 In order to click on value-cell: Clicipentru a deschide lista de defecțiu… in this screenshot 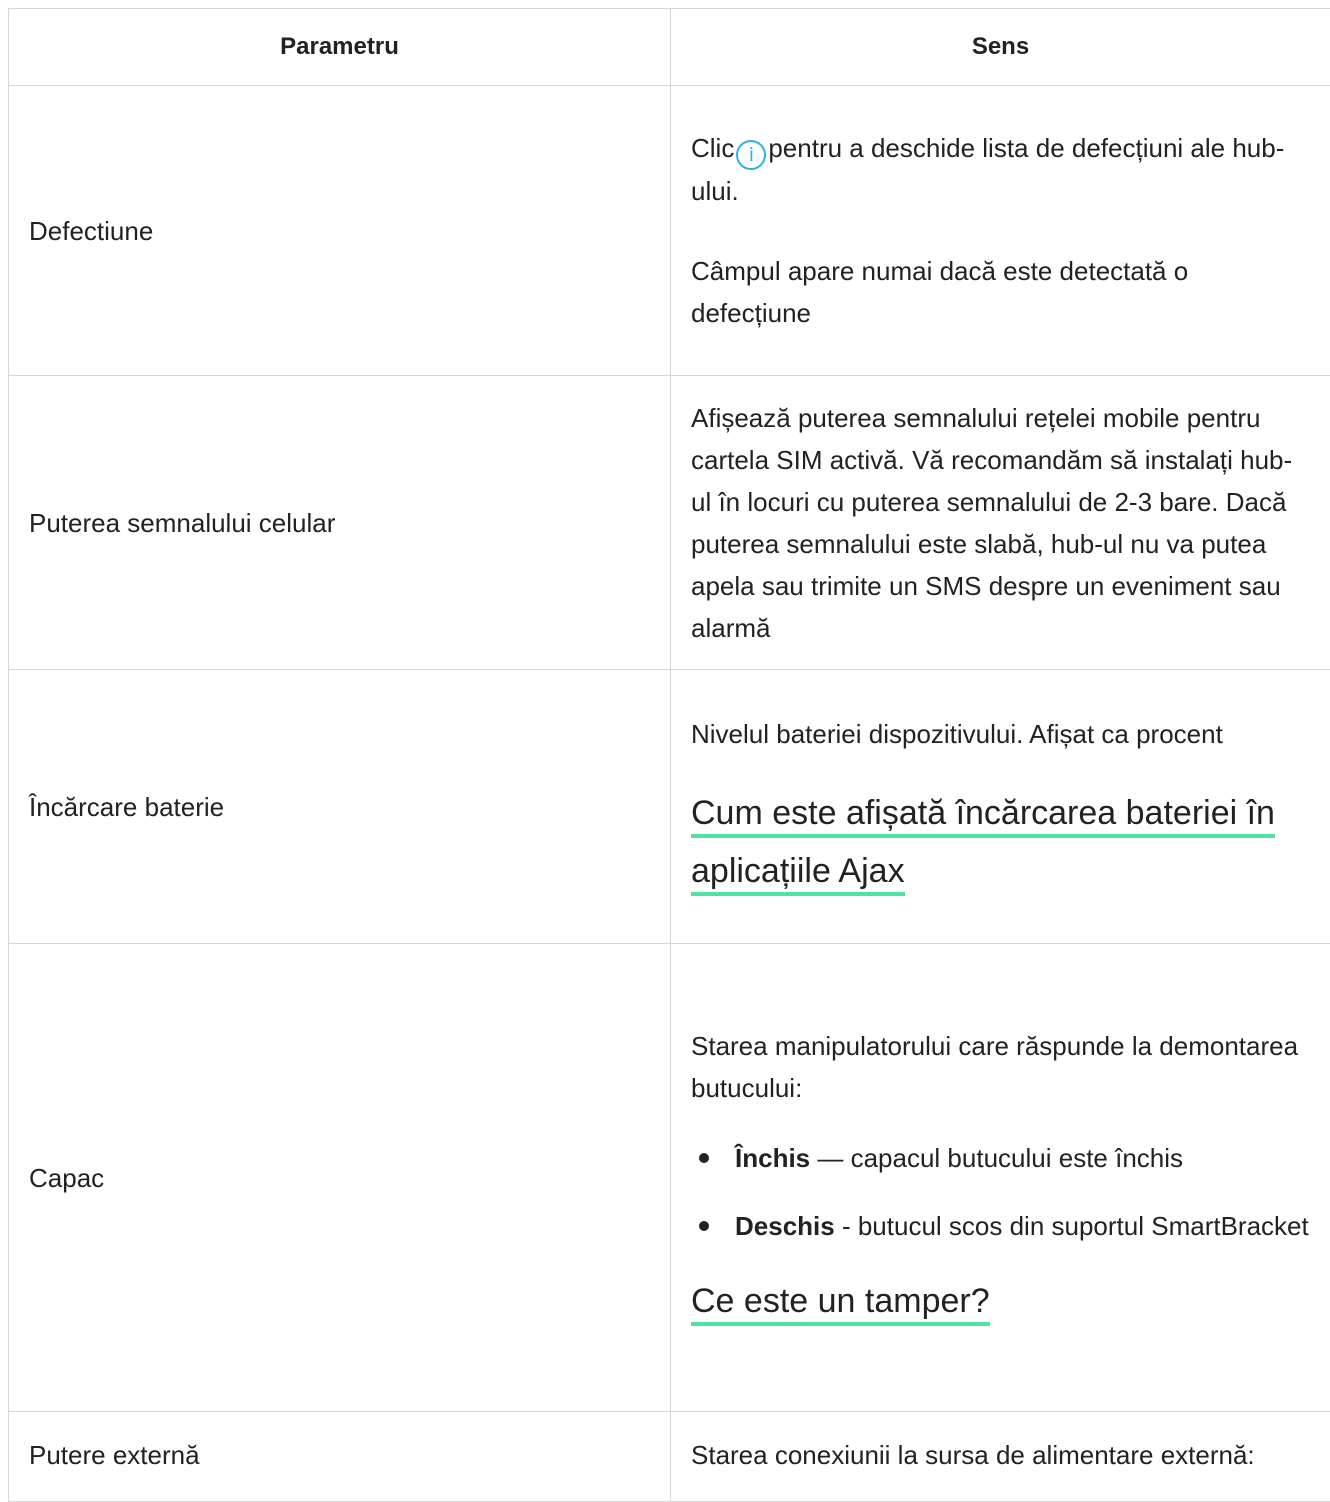, I will do `click(1000, 231)`.